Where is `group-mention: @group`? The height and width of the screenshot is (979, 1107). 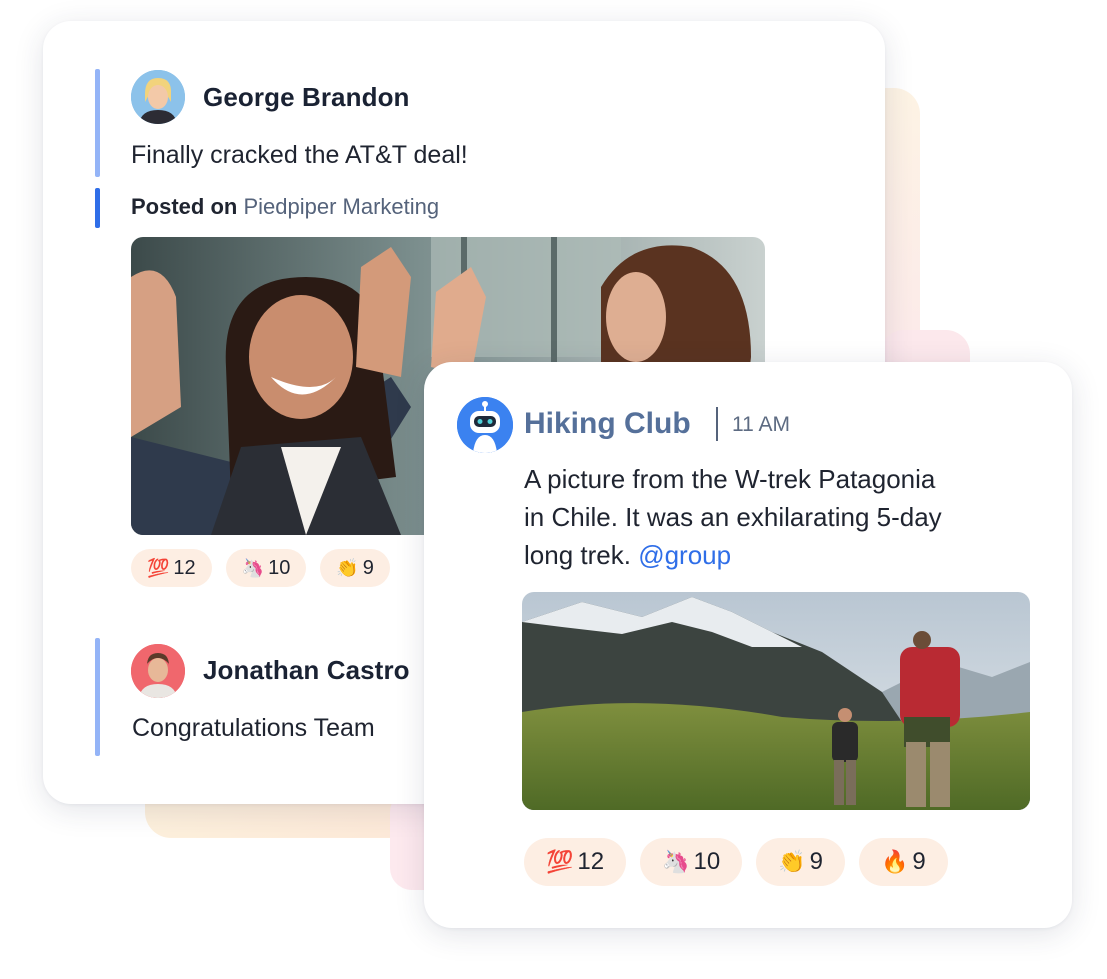 group-mention: @group is located at coordinates (684, 555).